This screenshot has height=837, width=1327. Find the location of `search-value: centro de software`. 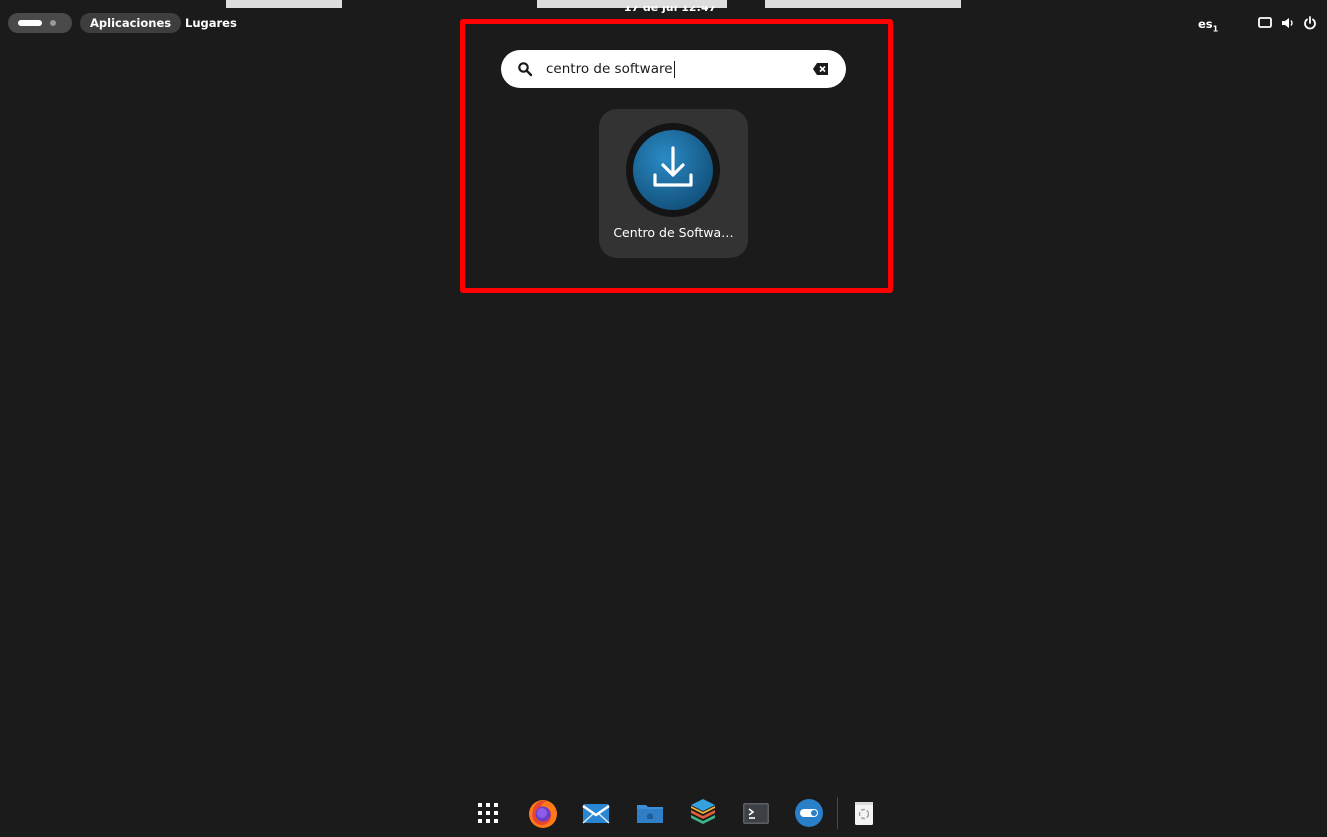

search-value: centro de software is located at coordinates (609, 69).